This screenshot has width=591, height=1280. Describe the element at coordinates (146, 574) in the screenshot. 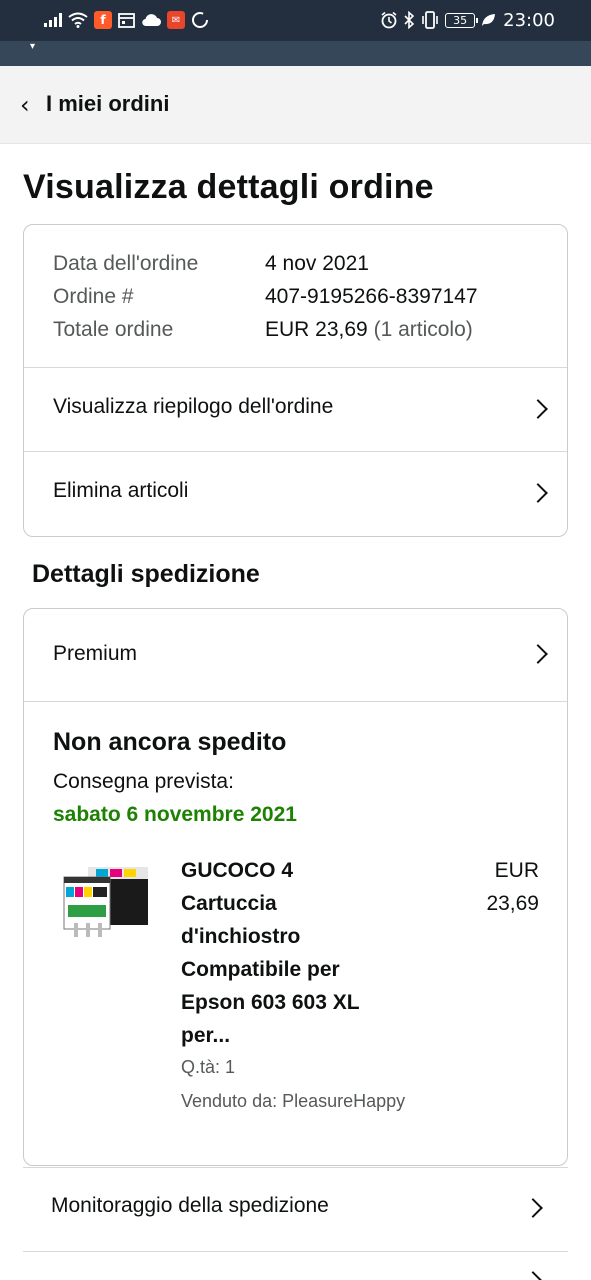

I see `shipment-section-title: Dettagli spedizione` at that location.